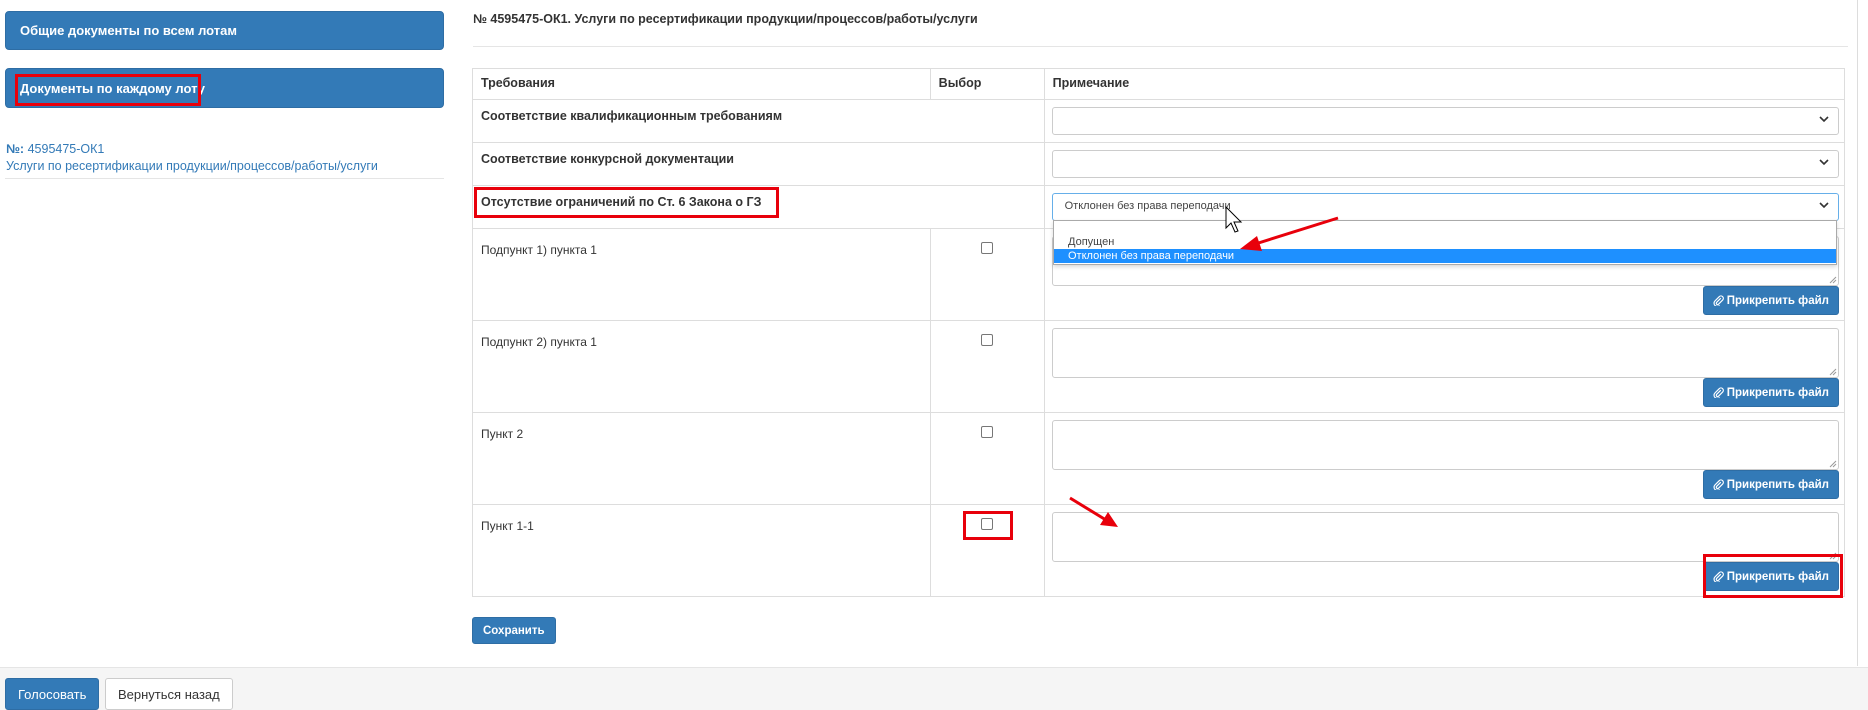  What do you see at coordinates (701, 366) in the screenshot?
I see `subitem-label: Подпункт 2) пункта 1` at bounding box center [701, 366].